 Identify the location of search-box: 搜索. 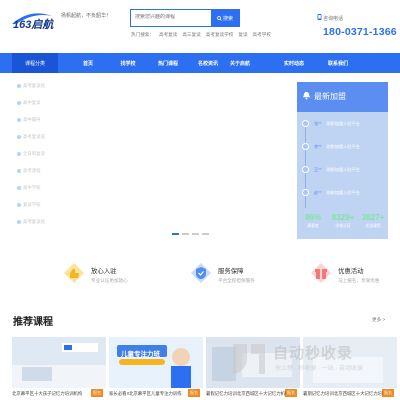
(185, 18).